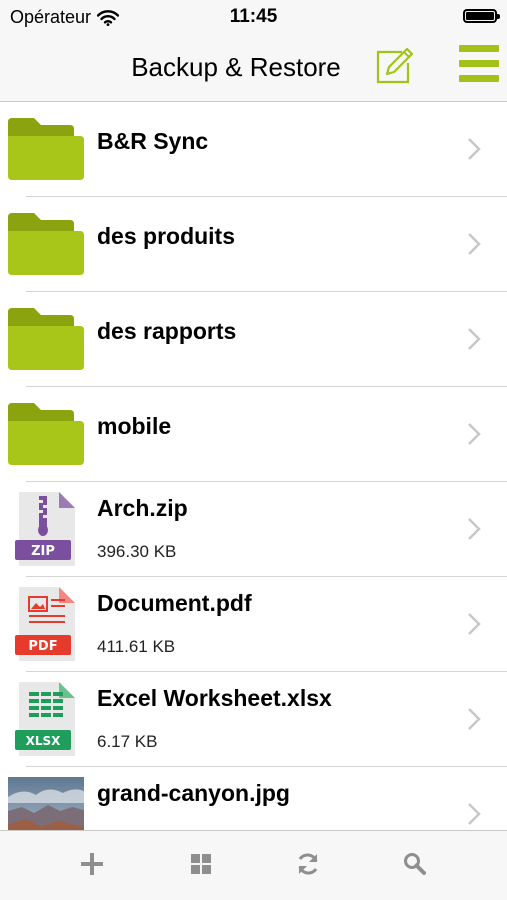  I want to click on list-item: PDF Document.pdf 411.61 KB, so click(253, 624).